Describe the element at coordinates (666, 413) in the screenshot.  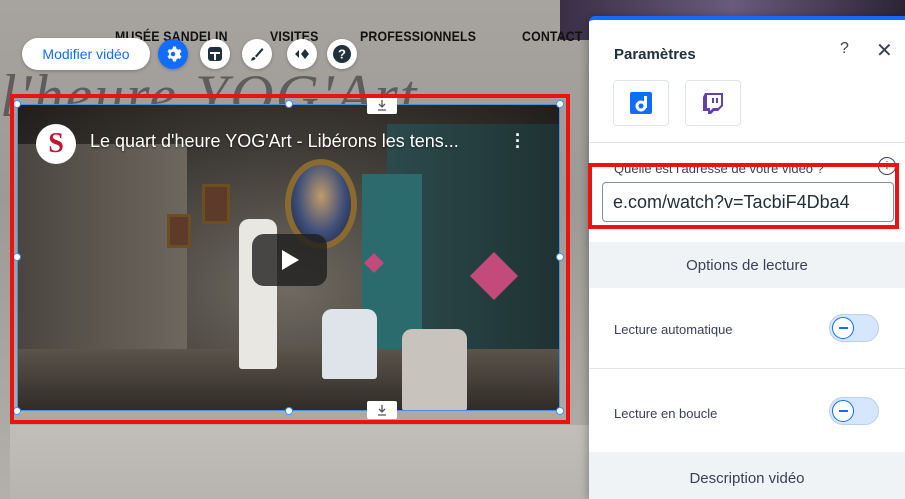
I see `loop-label: Lecture en boucle` at that location.